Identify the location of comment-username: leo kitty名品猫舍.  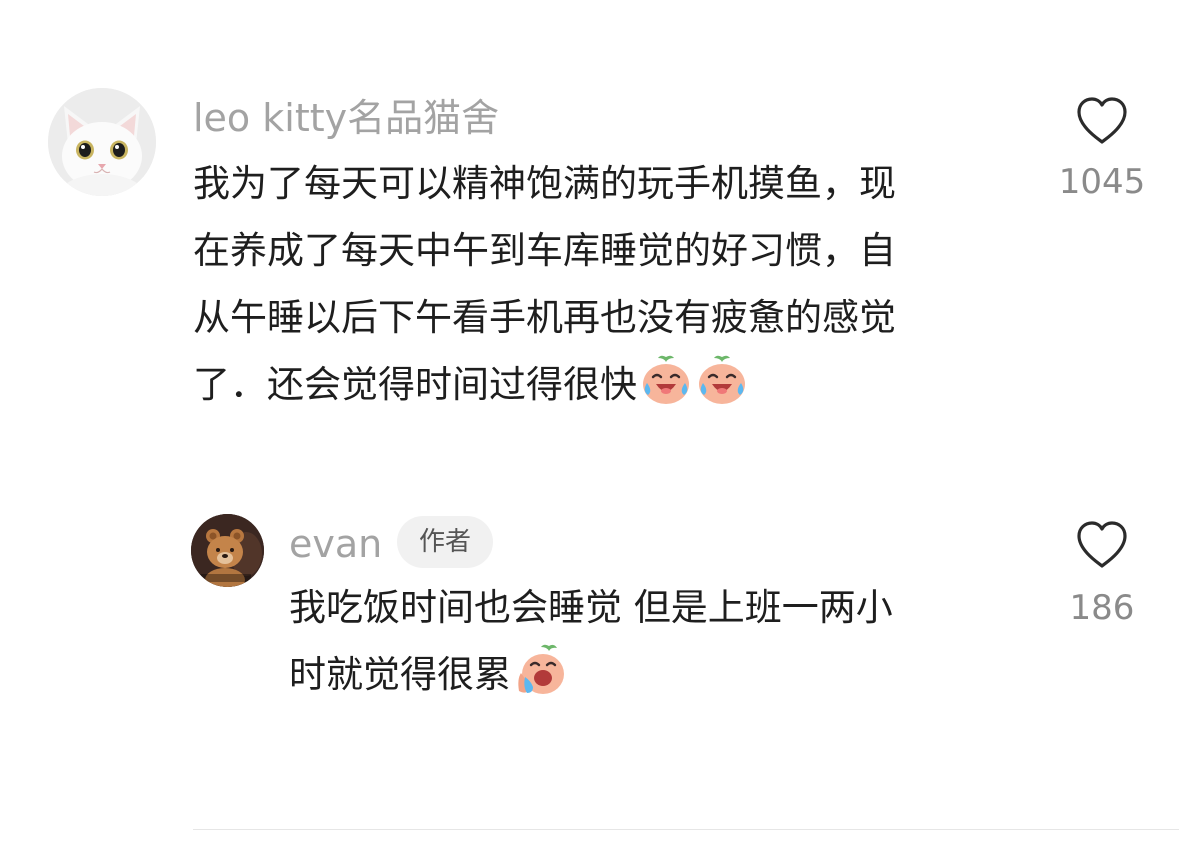
(346, 118).